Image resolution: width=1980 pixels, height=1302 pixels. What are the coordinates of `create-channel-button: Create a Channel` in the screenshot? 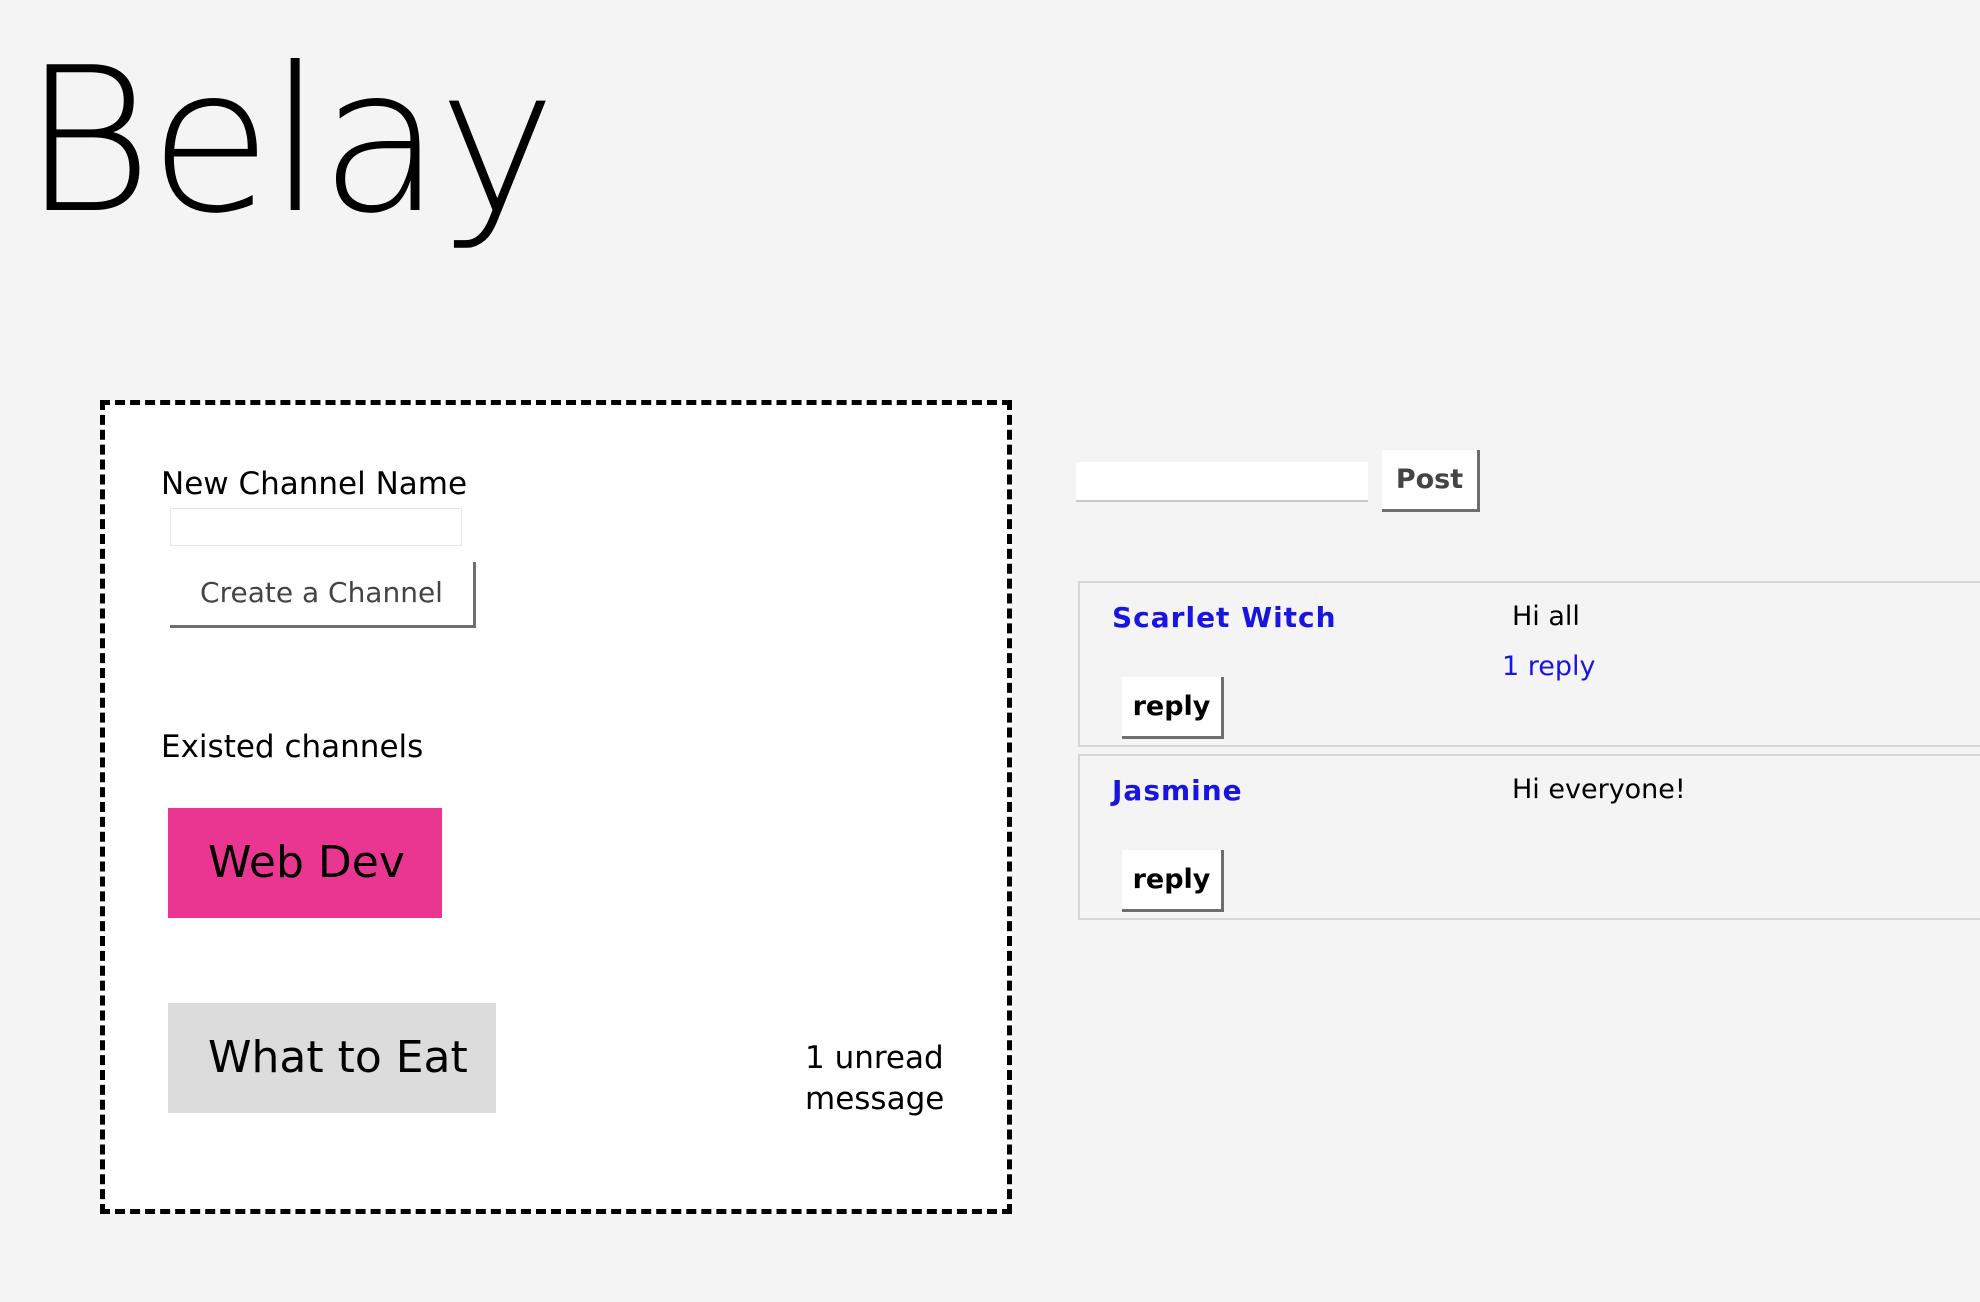 It's located at (323, 595).